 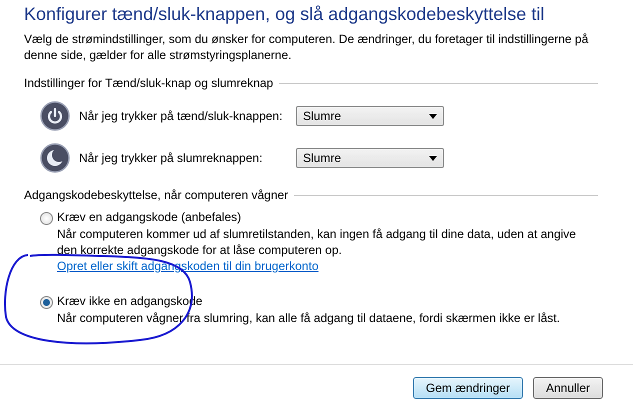 What do you see at coordinates (467, 388) in the screenshot?
I see `save-button: Gem ændringer` at bounding box center [467, 388].